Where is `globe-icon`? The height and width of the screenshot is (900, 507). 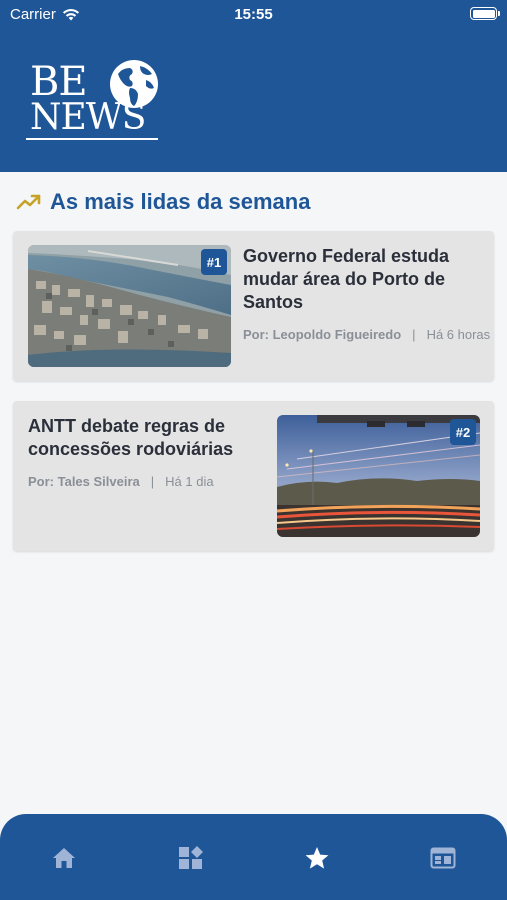 globe-icon is located at coordinates (134, 84).